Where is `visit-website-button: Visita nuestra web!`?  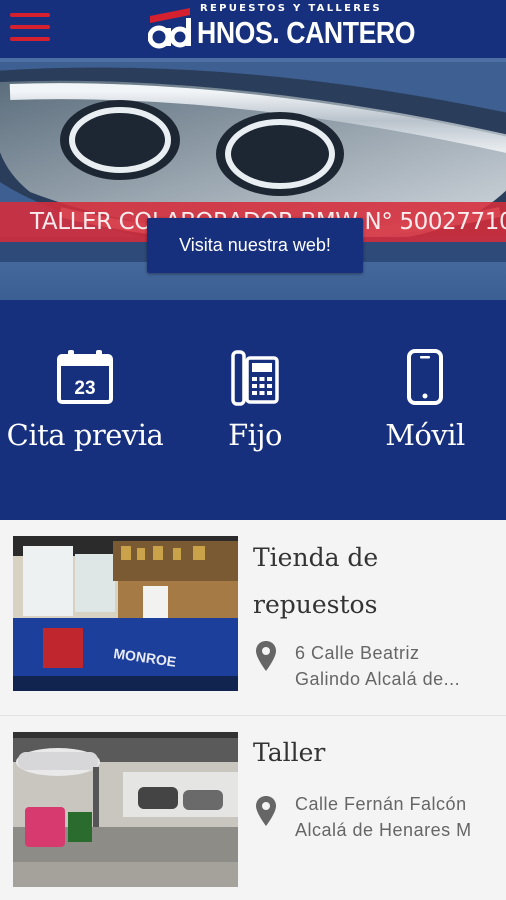 visit-website-button: Visita nuestra web! is located at coordinates (255, 245).